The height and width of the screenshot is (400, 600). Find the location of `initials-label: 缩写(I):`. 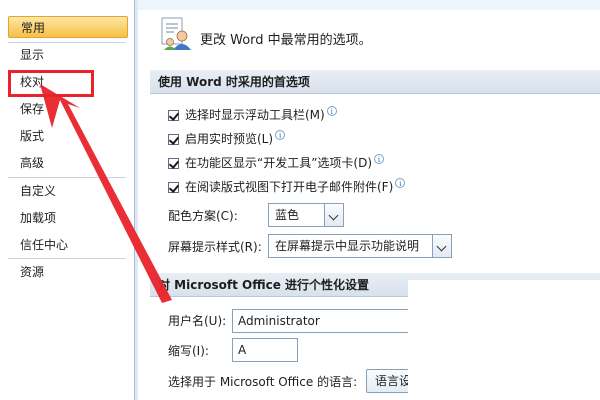

initials-label: 缩写(I): is located at coordinates (188, 351).